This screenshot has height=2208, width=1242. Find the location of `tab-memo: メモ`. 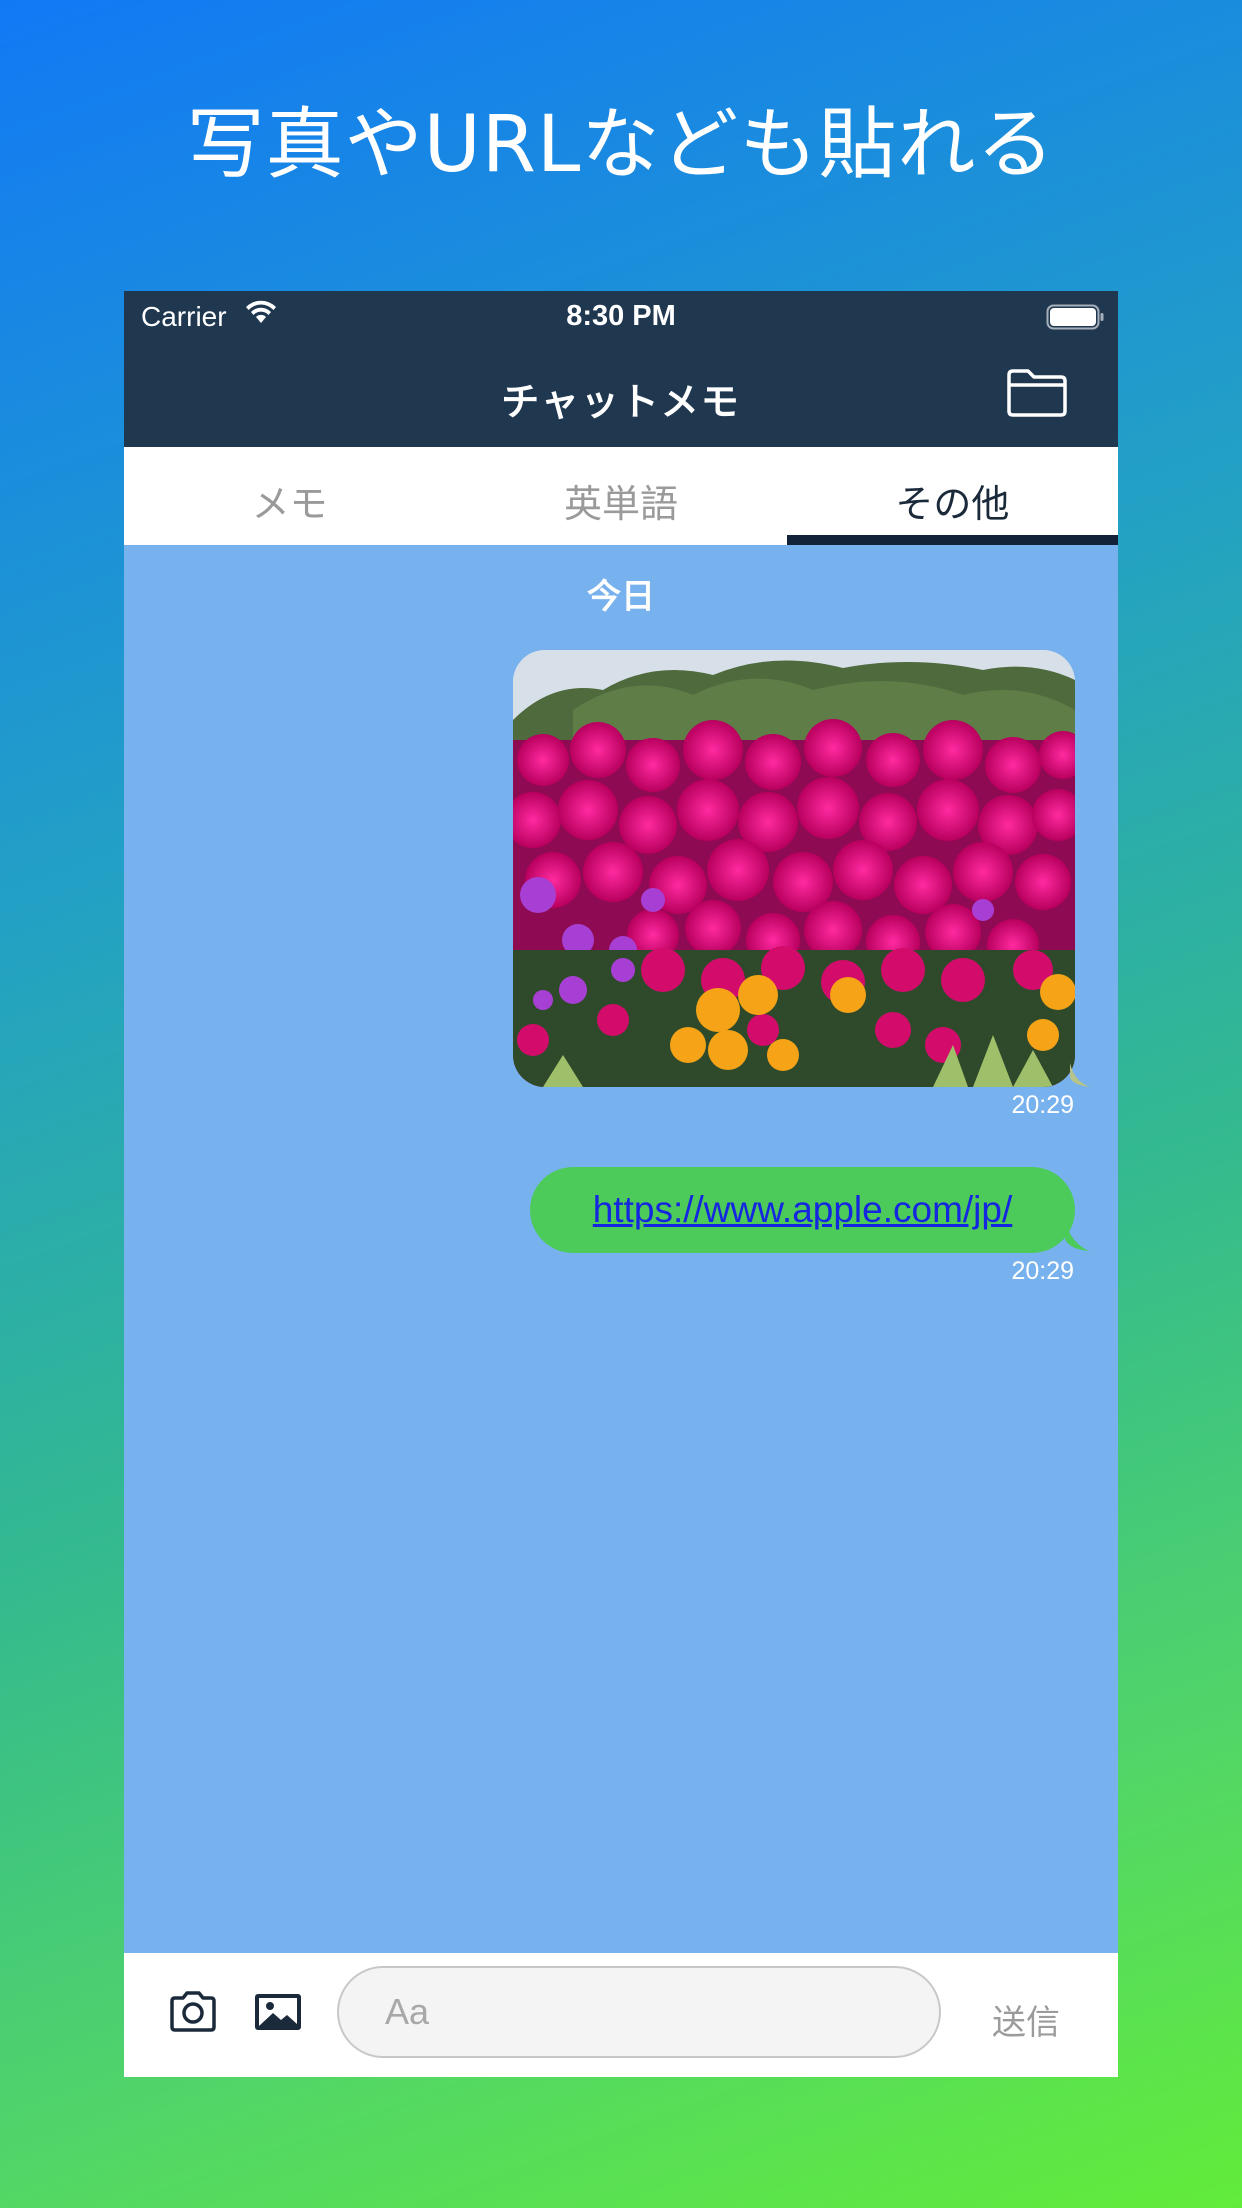

tab-memo: メモ is located at coordinates (289, 496).